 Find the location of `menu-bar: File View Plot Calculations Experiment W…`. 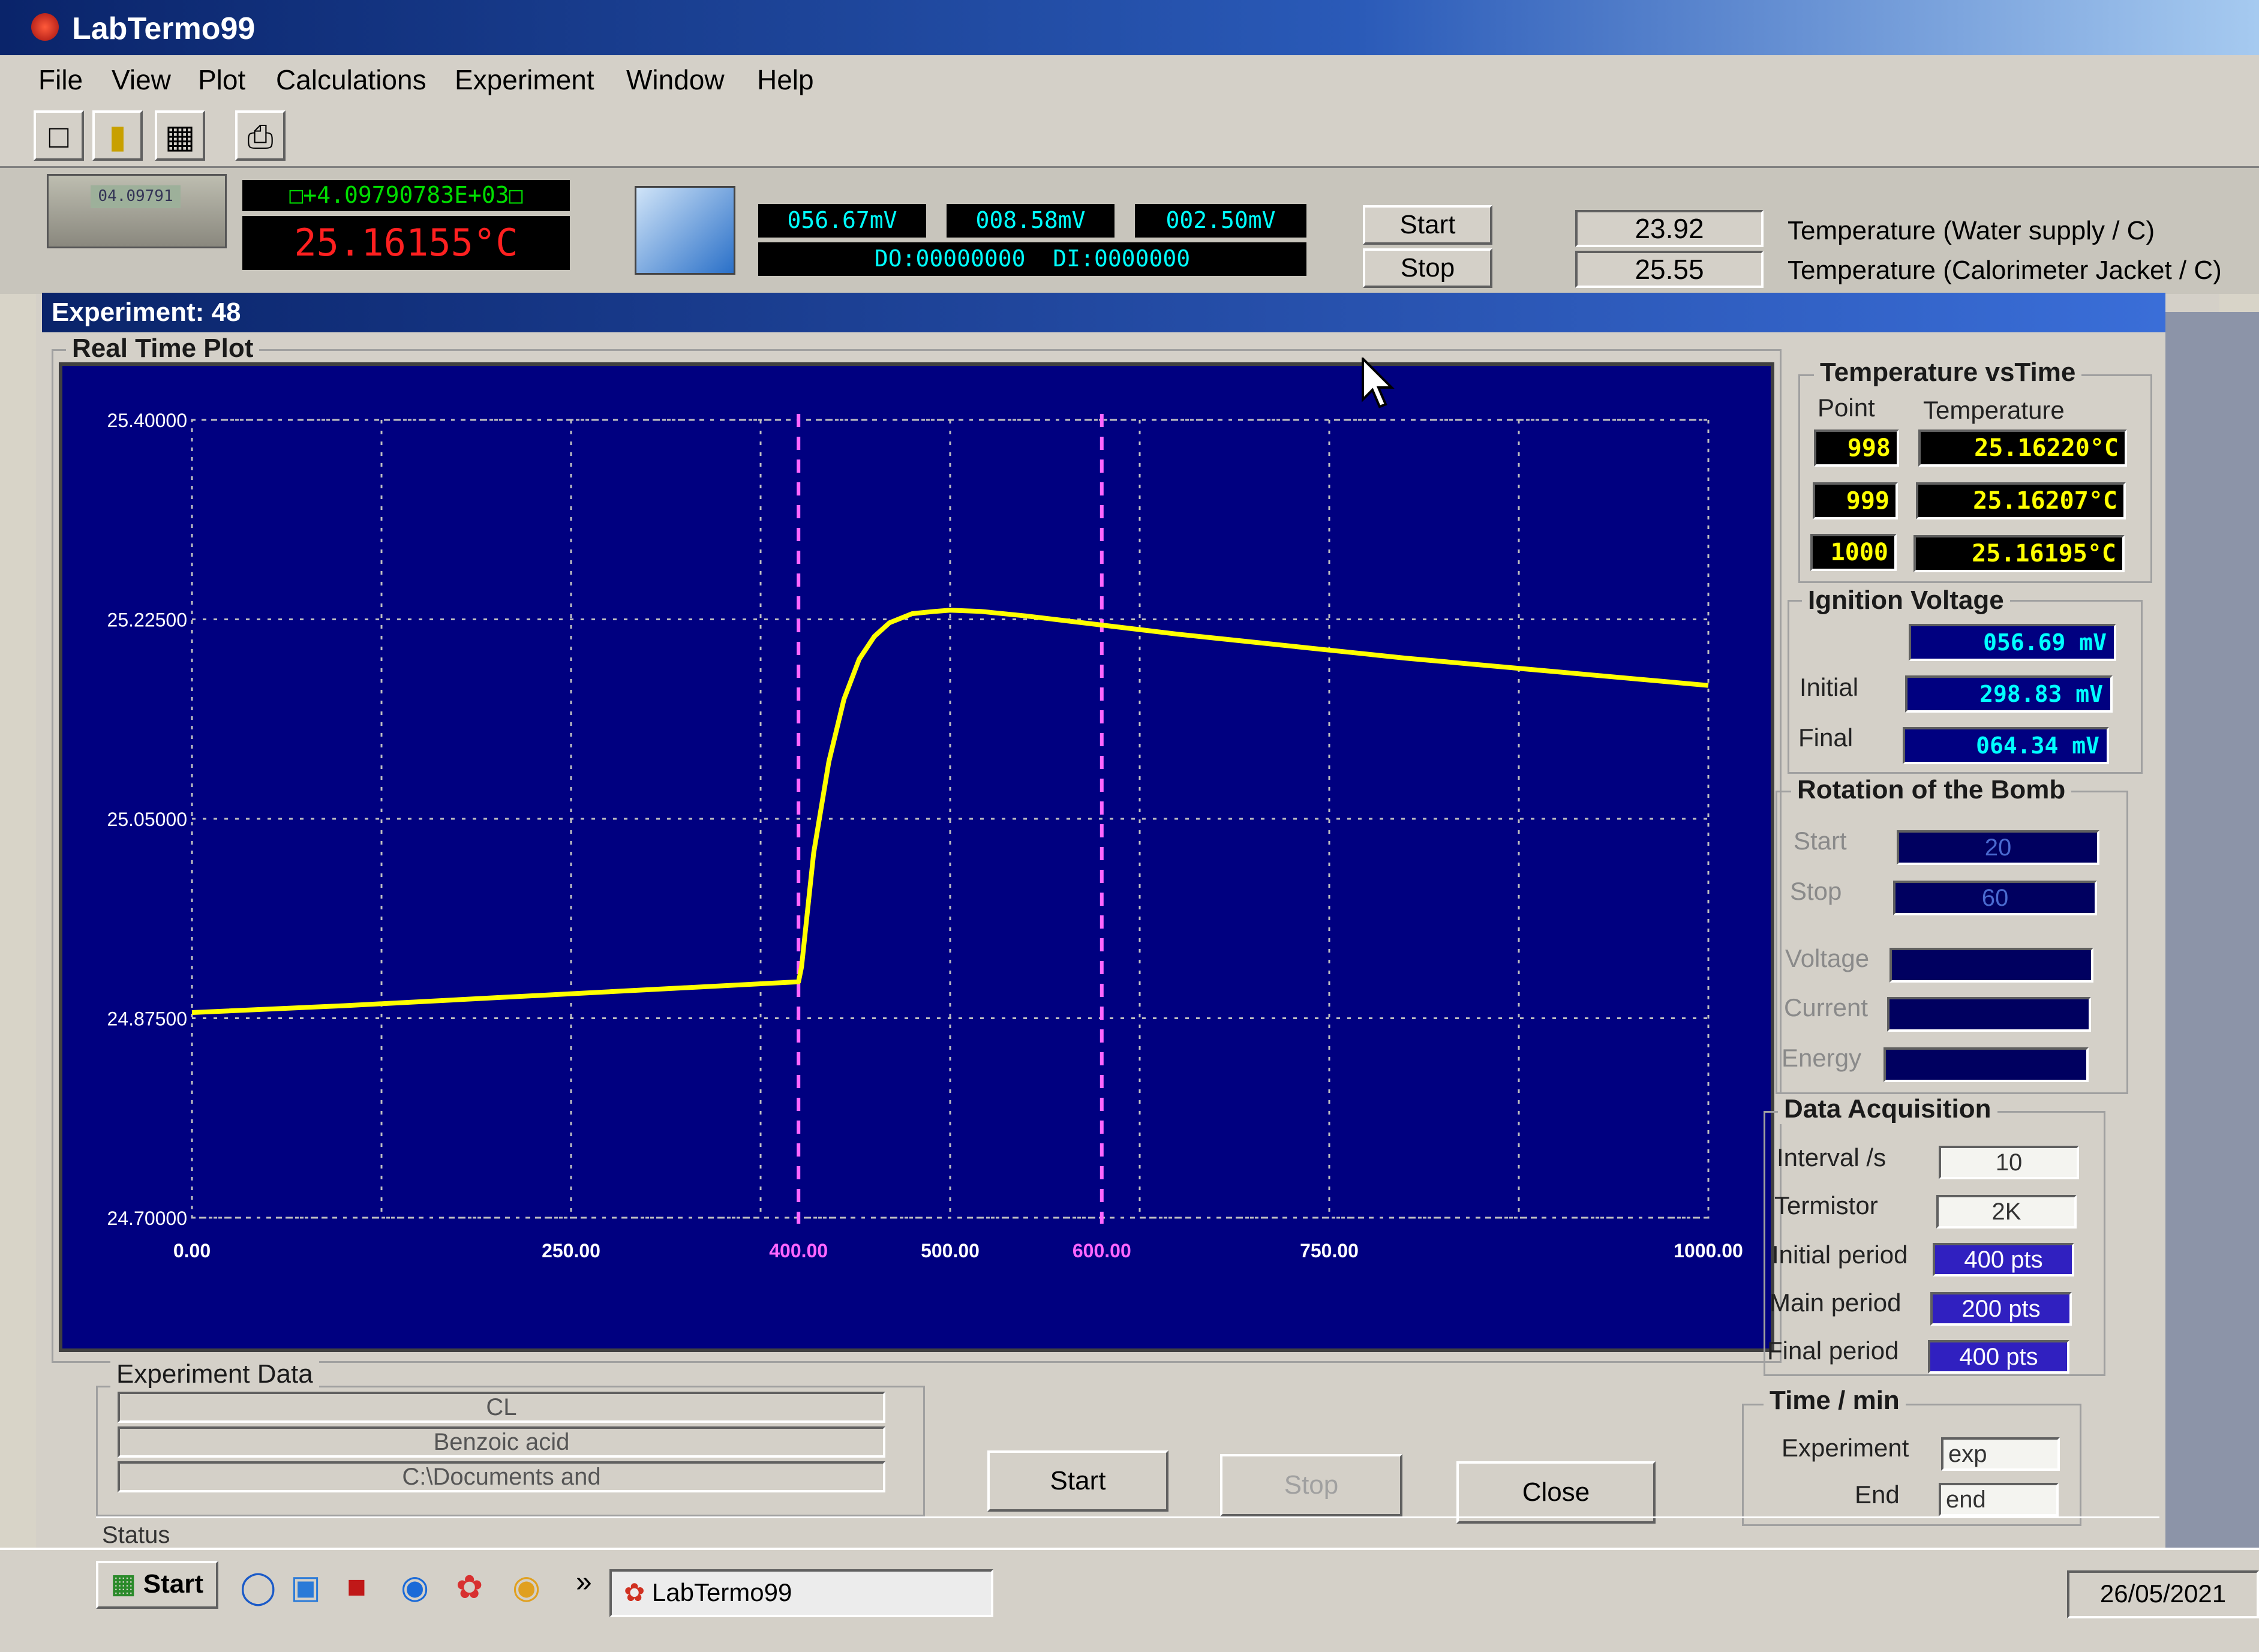

menu-bar: File View Plot Calculations Experiment W… is located at coordinates (1129, 79).